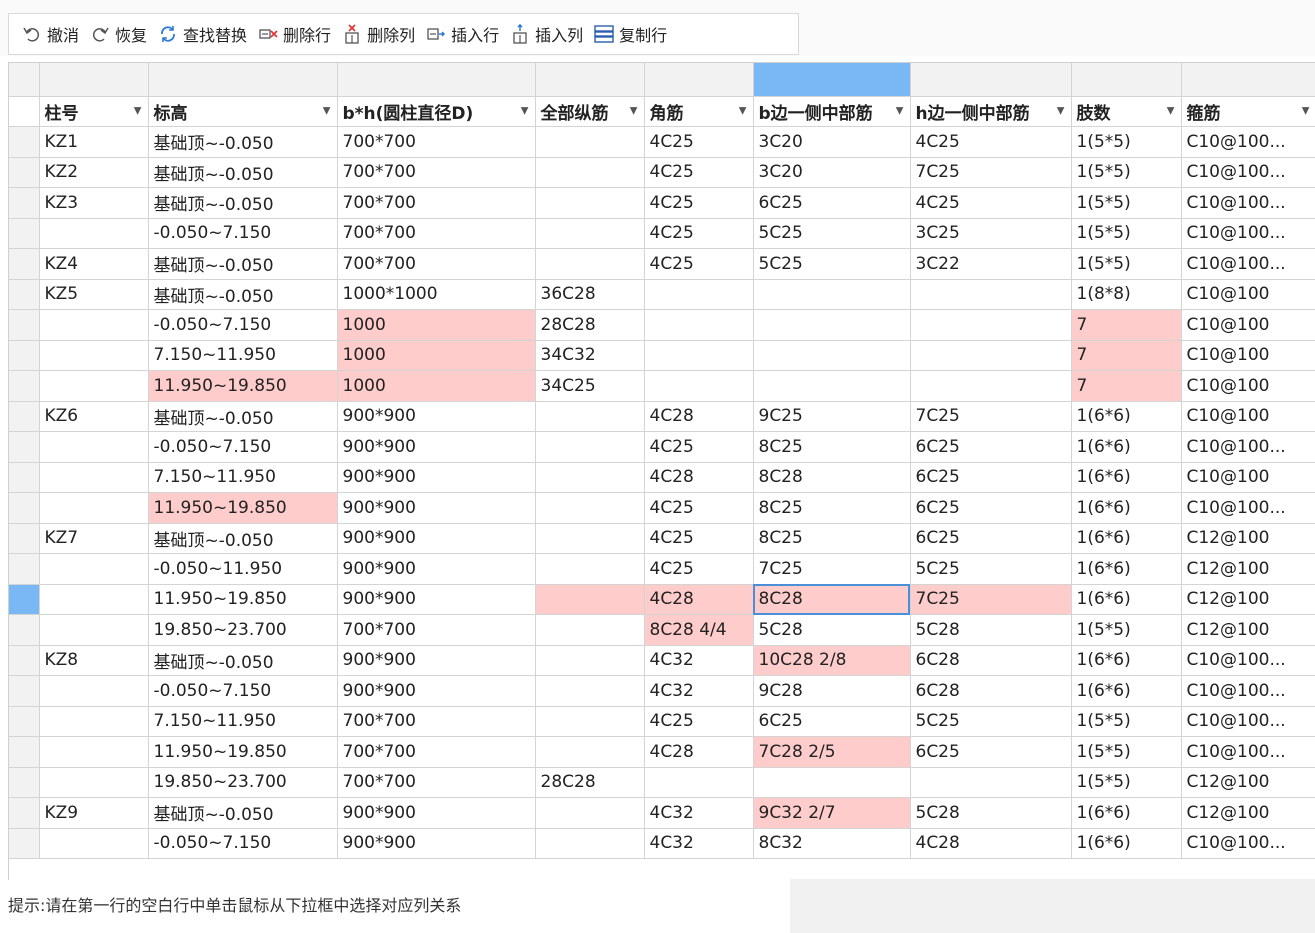 This screenshot has width=1315, height=933. Describe the element at coordinates (832, 630) in the screenshot. I see `table-cell: 5C28` at that location.